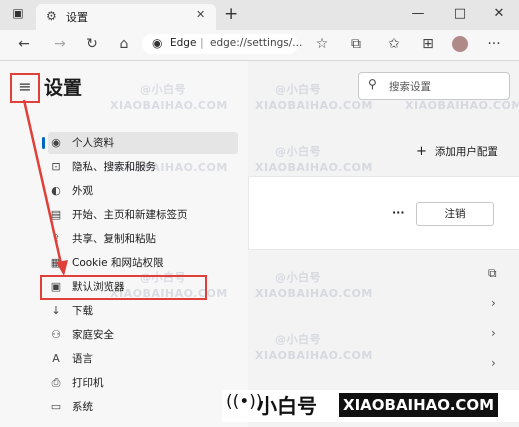 Image resolution: width=519 pixels, height=427 pixels. I want to click on profile-more-button: ···, so click(398, 212).